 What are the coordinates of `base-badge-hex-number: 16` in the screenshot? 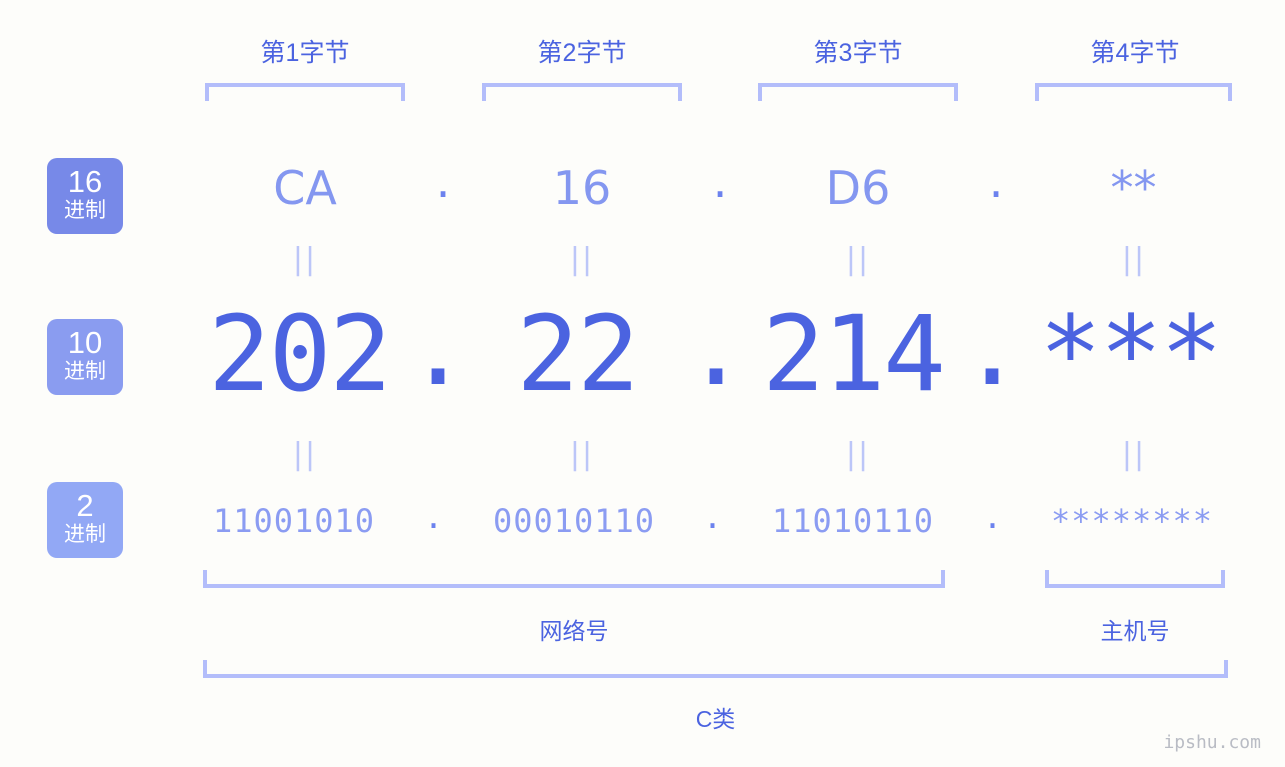 It's located at (85, 181).